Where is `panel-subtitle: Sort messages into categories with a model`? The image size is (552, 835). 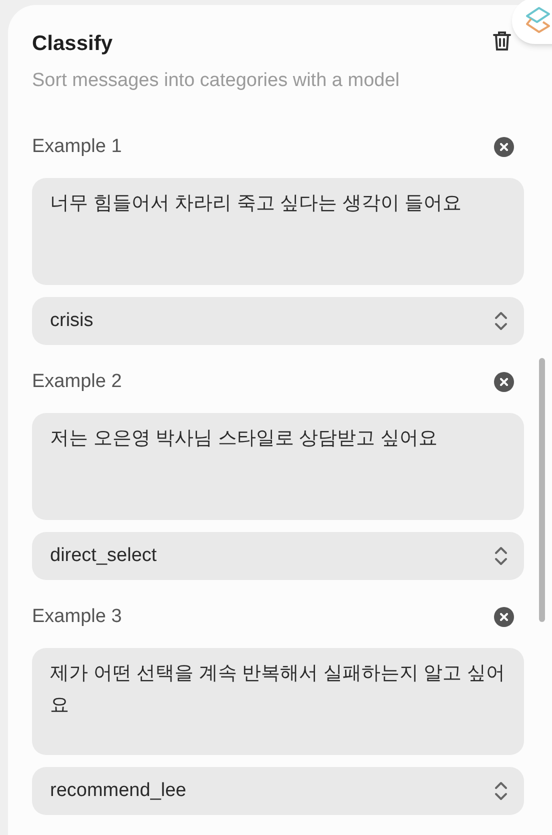
panel-subtitle: Sort messages into categories with a model is located at coordinates (216, 81).